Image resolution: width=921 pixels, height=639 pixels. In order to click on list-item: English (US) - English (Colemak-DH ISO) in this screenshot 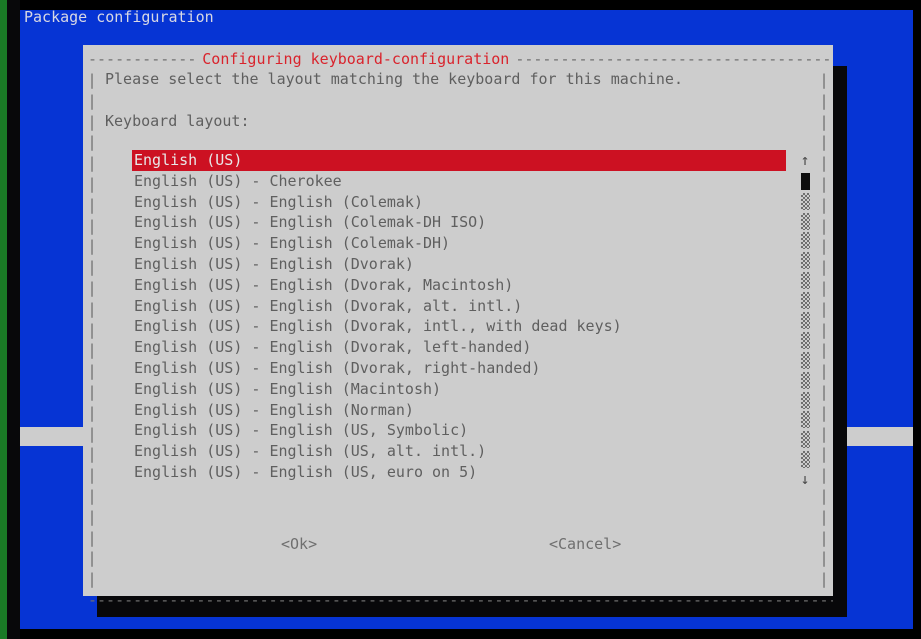, I will do `click(459, 222)`.